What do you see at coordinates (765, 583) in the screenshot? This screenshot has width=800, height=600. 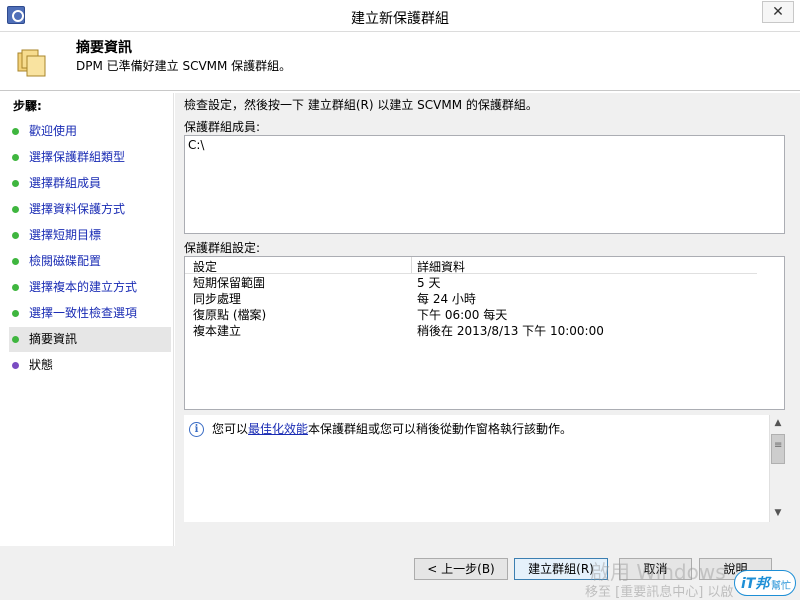 I see `ithome-logo: iT邦 幫忙` at bounding box center [765, 583].